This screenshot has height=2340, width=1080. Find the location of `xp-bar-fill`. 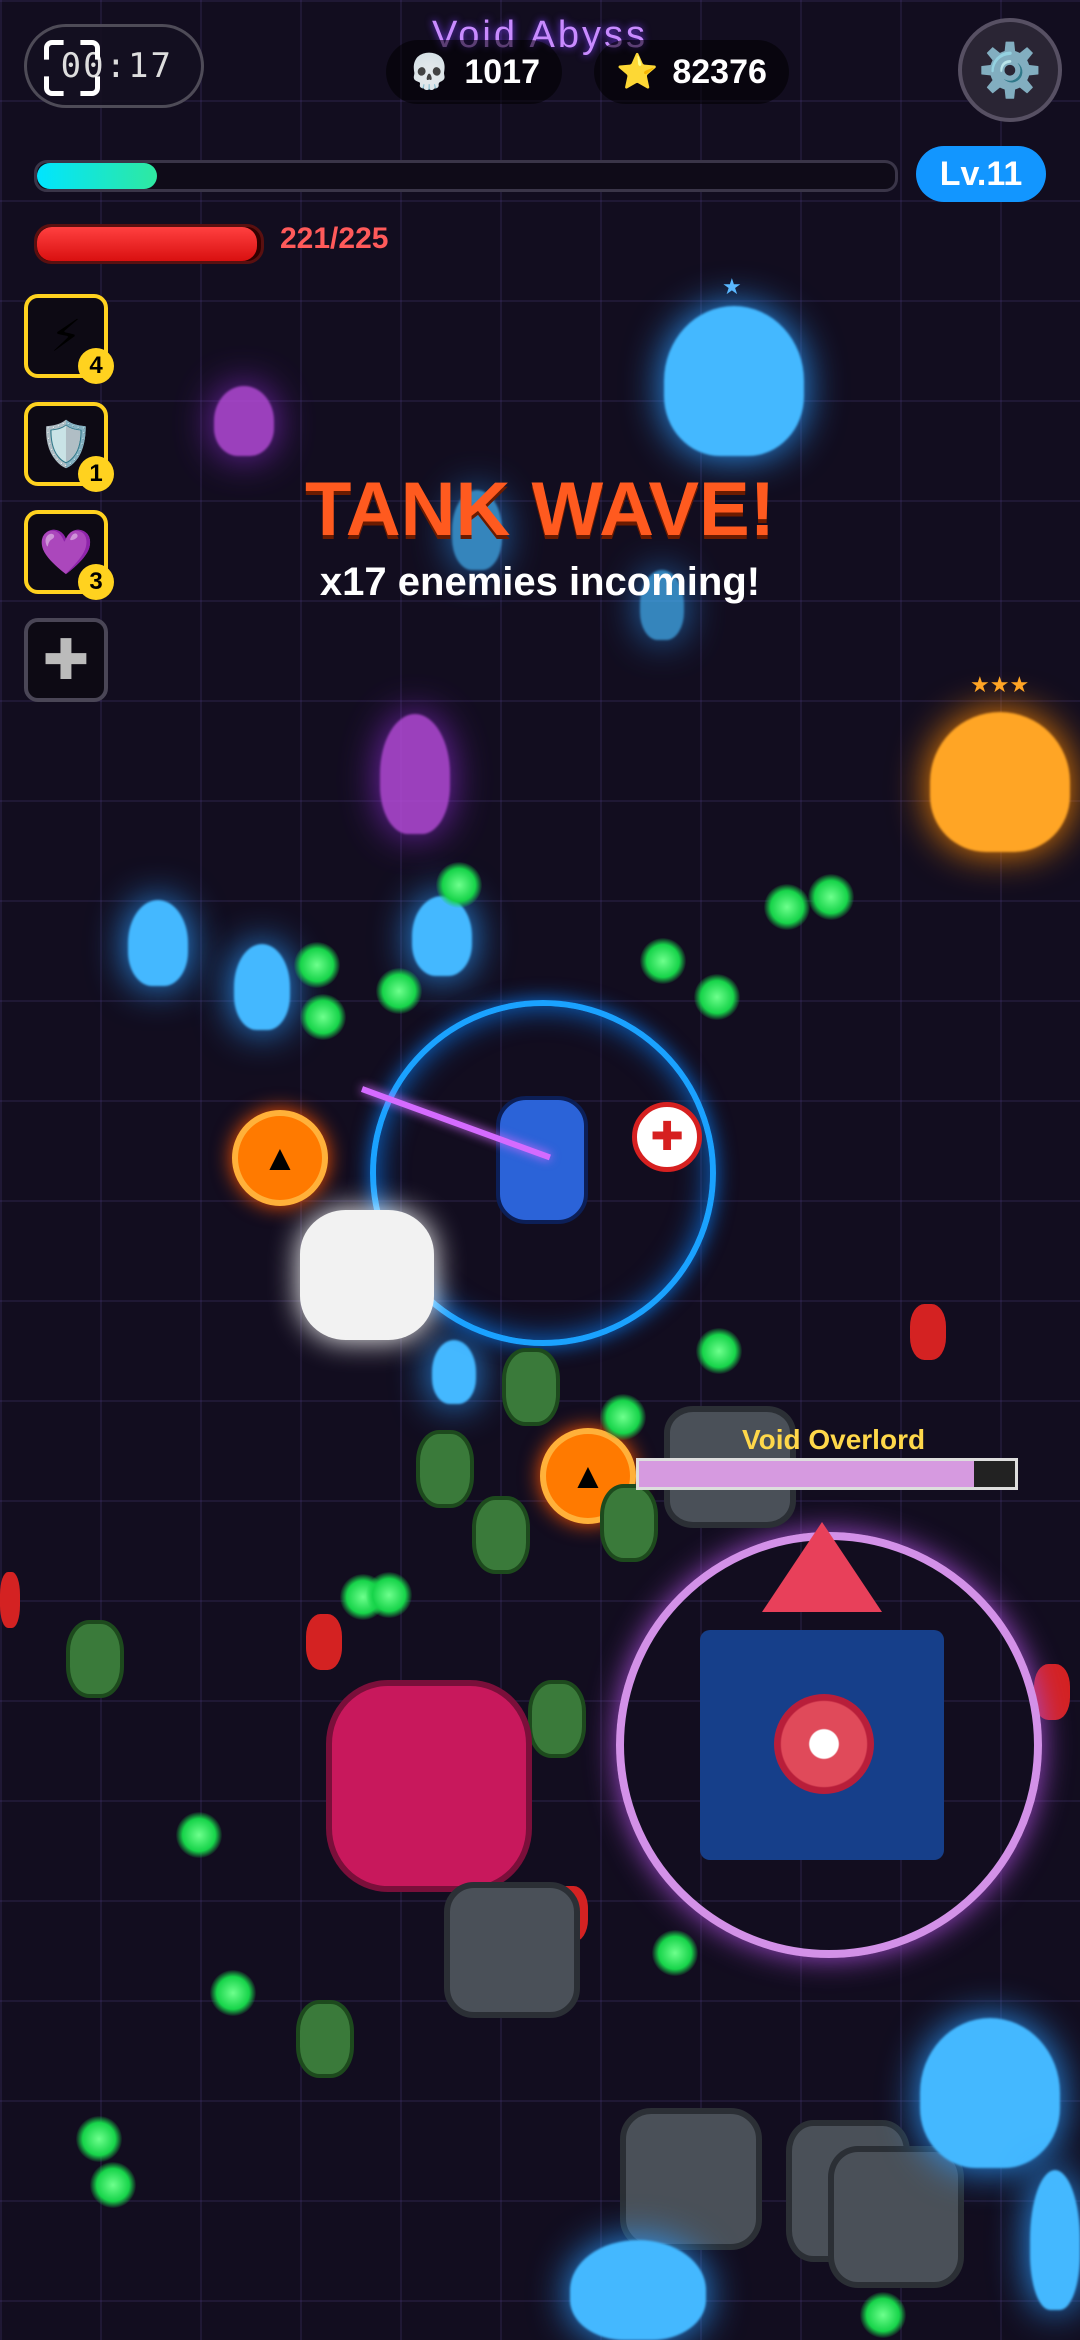

xp-bar-fill is located at coordinates (97, 176).